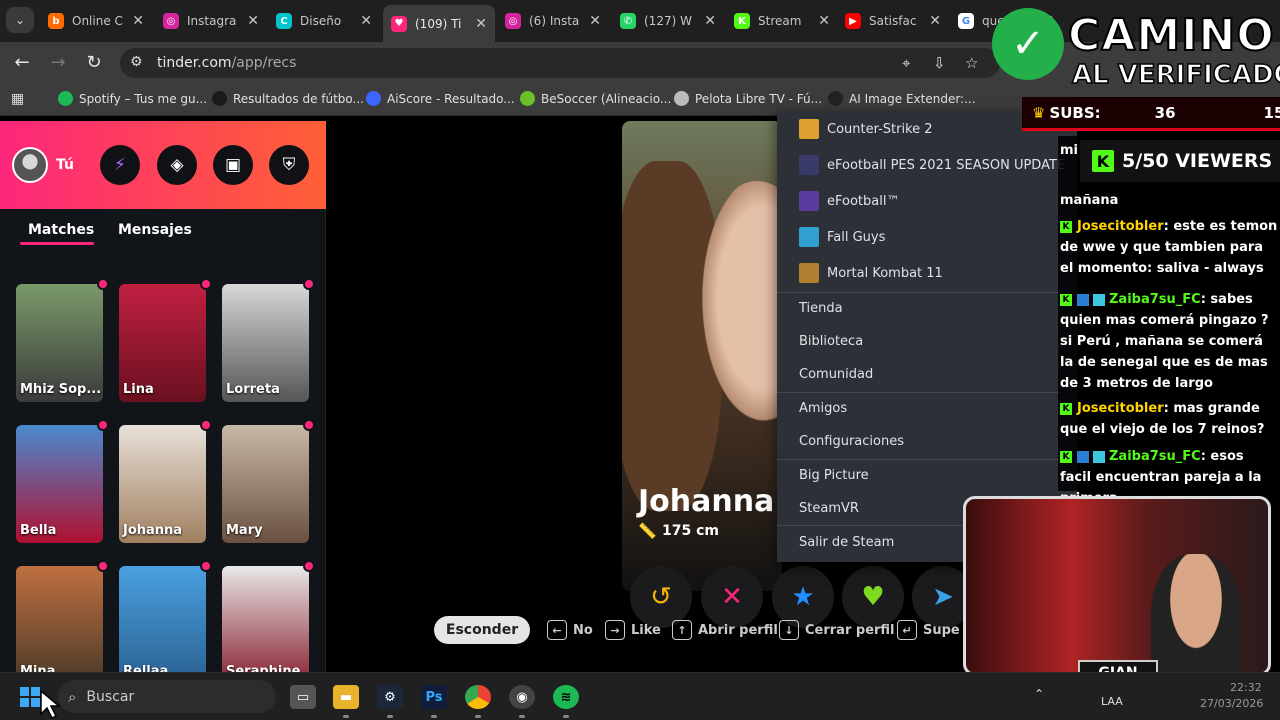  What do you see at coordinates (482, 630) in the screenshot?
I see `hide-shortcuts-button: Esconder` at bounding box center [482, 630].